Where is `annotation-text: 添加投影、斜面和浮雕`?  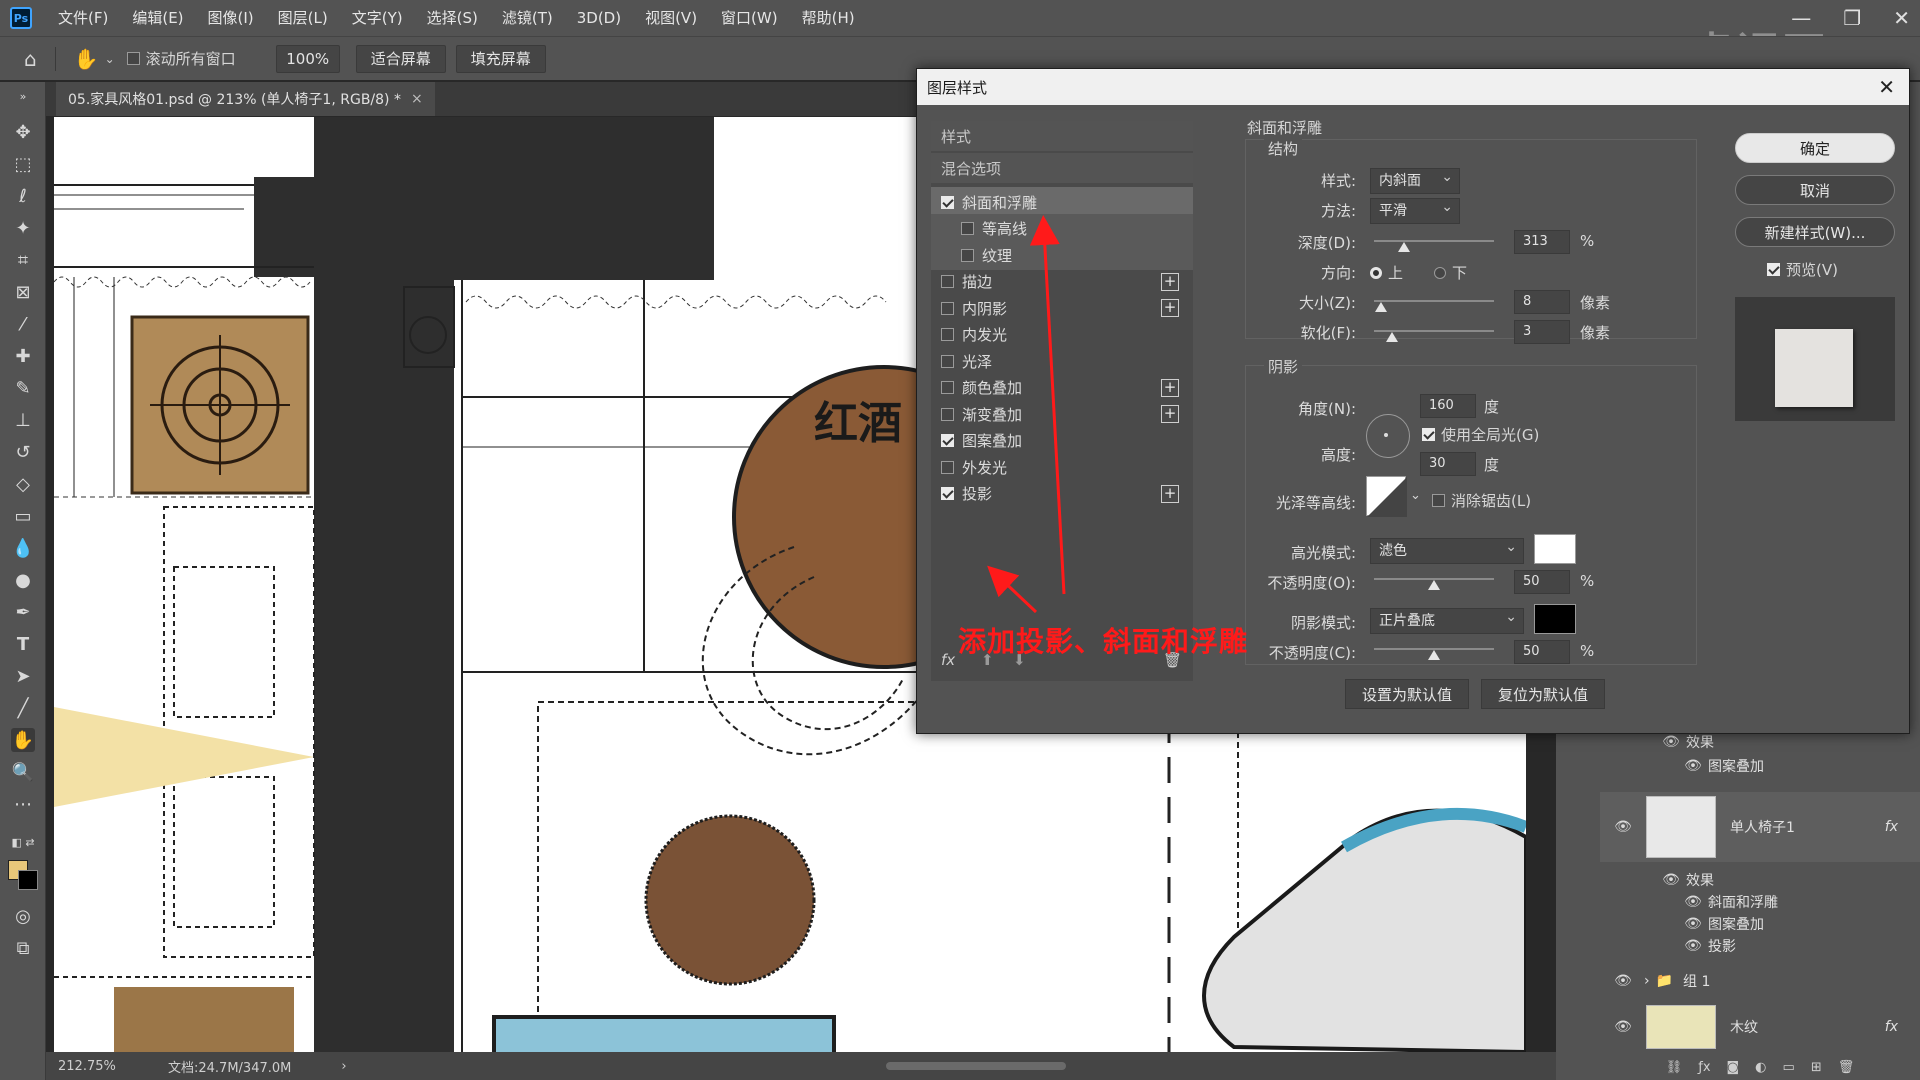
annotation-text: 添加投影、斜面和浮雕 is located at coordinates (1103, 641).